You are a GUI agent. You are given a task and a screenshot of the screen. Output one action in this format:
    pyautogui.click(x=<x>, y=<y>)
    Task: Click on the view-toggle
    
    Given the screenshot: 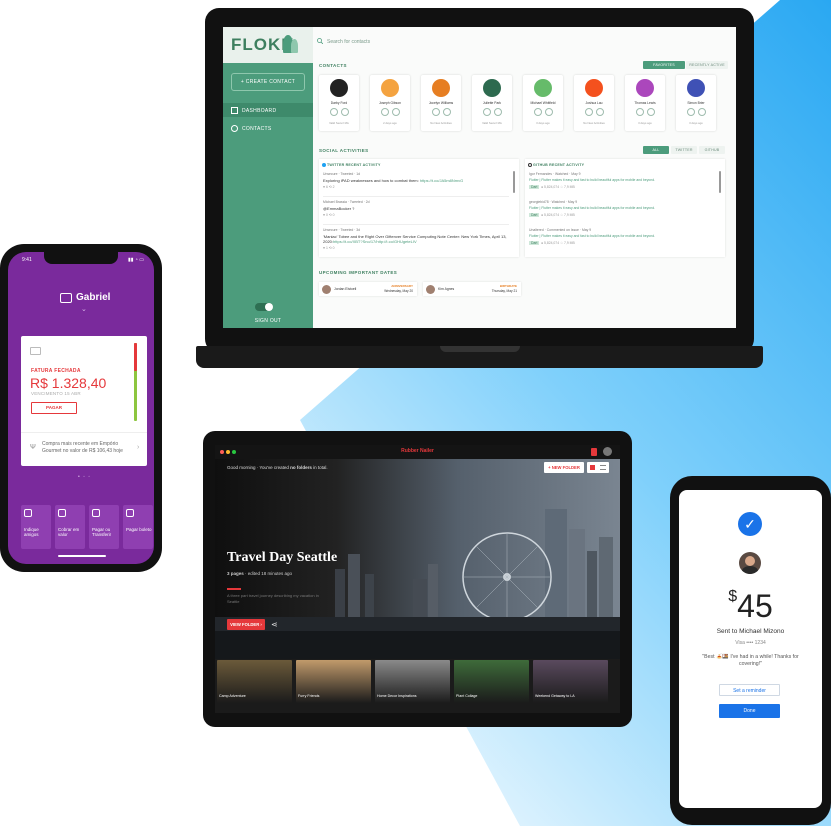 What is the action you would take?
    pyautogui.click(x=598, y=467)
    